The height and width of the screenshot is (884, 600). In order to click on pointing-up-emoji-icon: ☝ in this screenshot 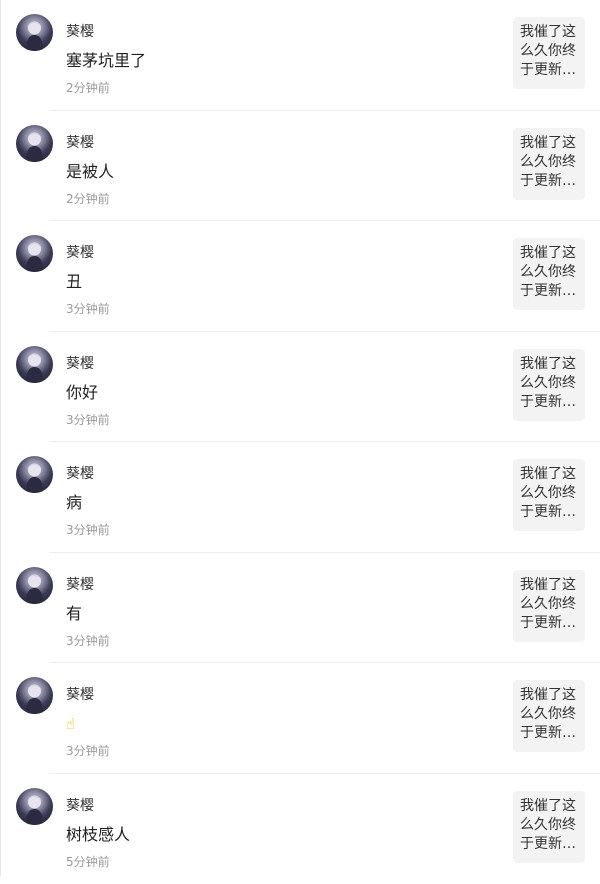, I will do `click(70, 724)`.